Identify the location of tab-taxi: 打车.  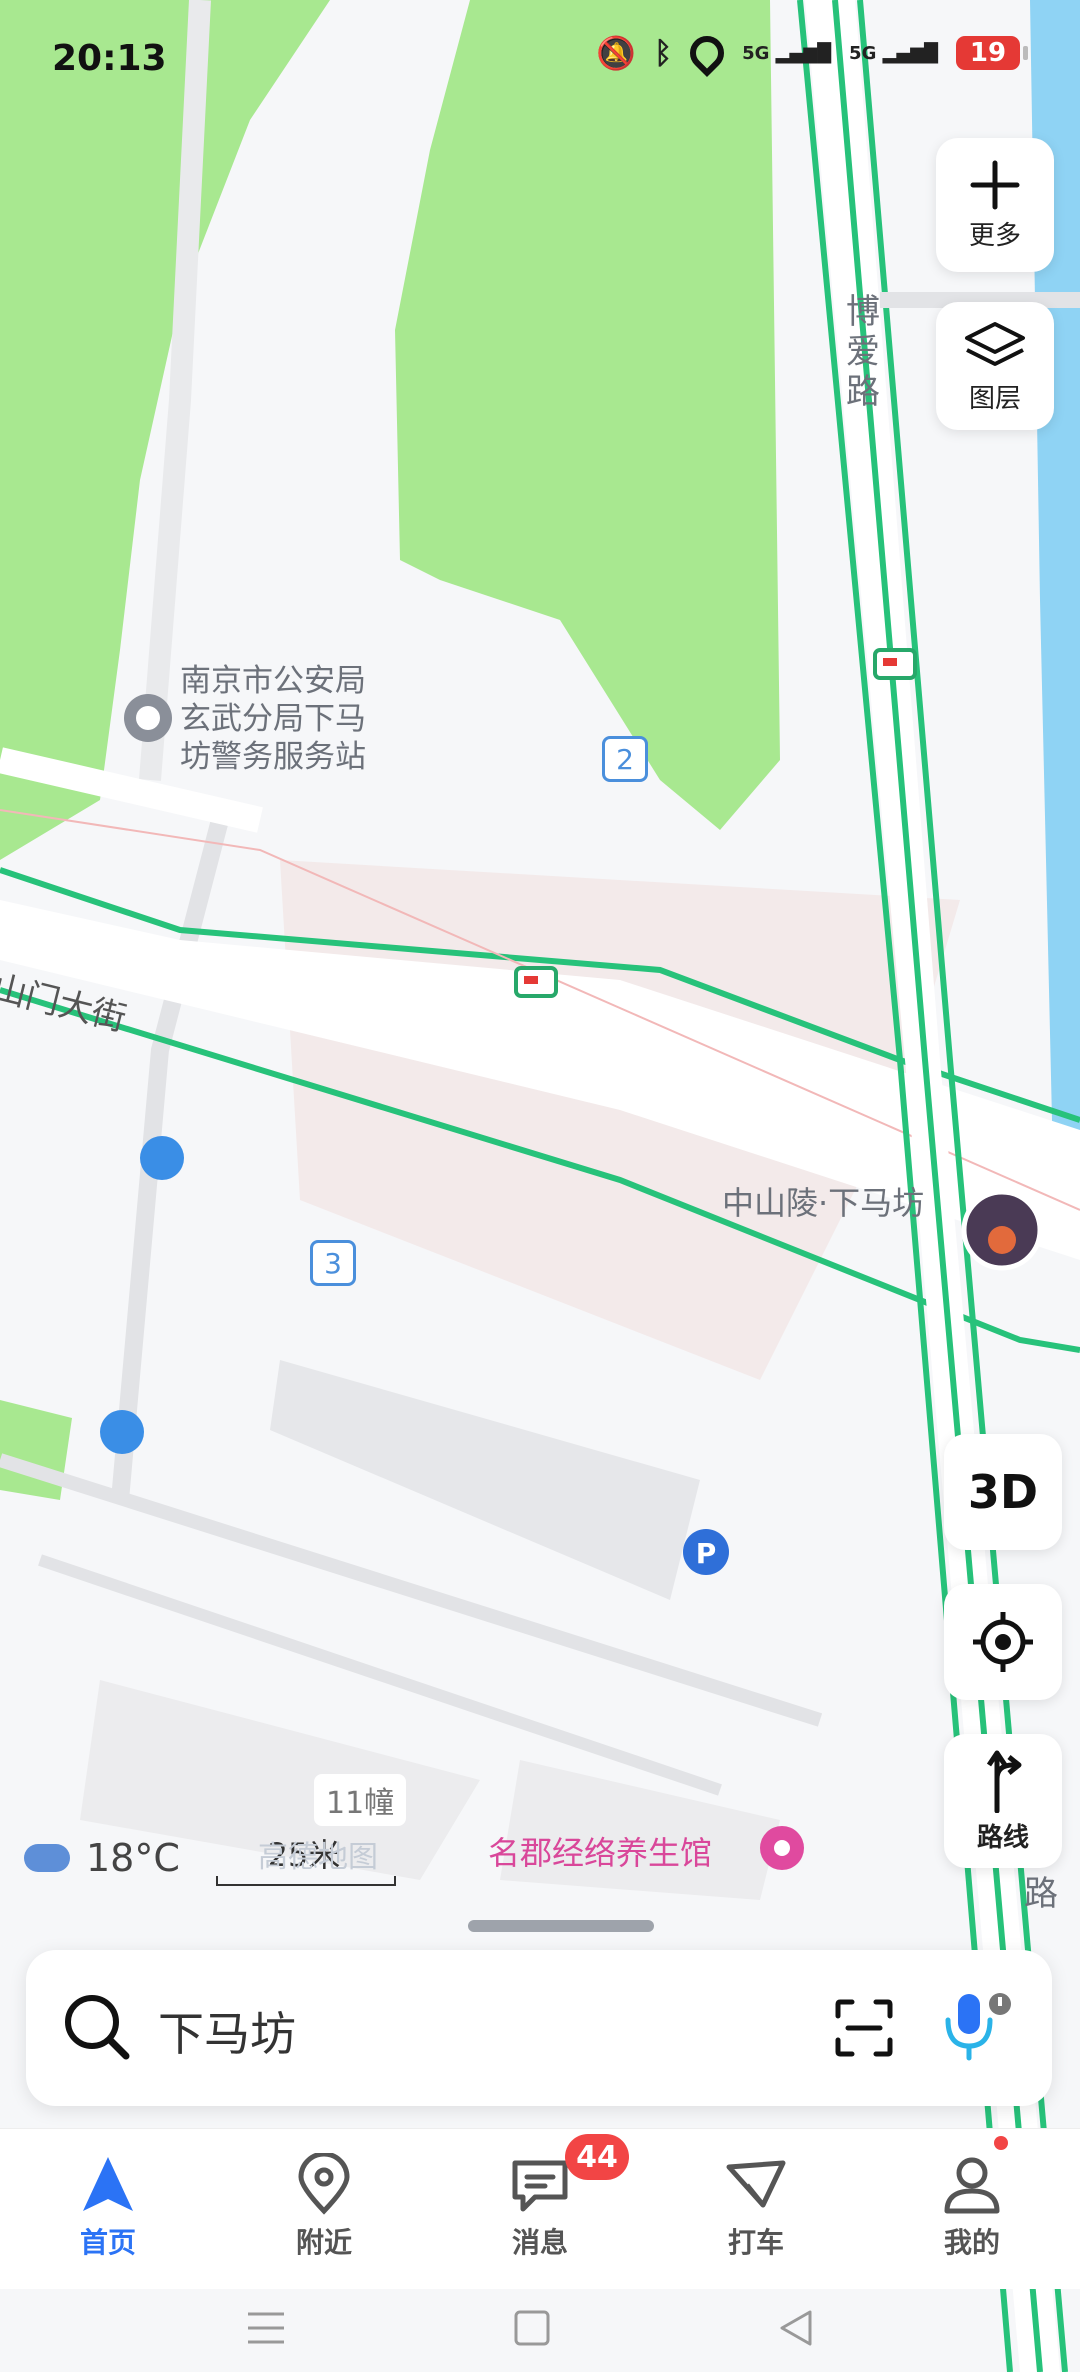
(756, 2207).